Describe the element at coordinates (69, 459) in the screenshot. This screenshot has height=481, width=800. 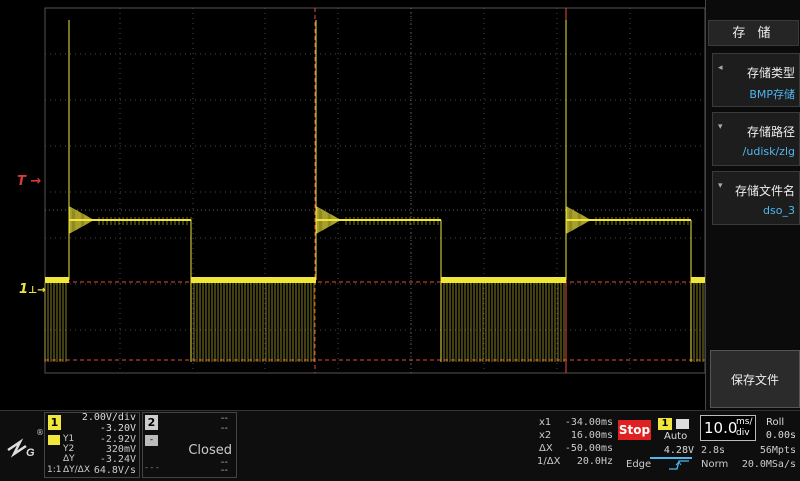
I see `dy-label: ΔY` at that location.